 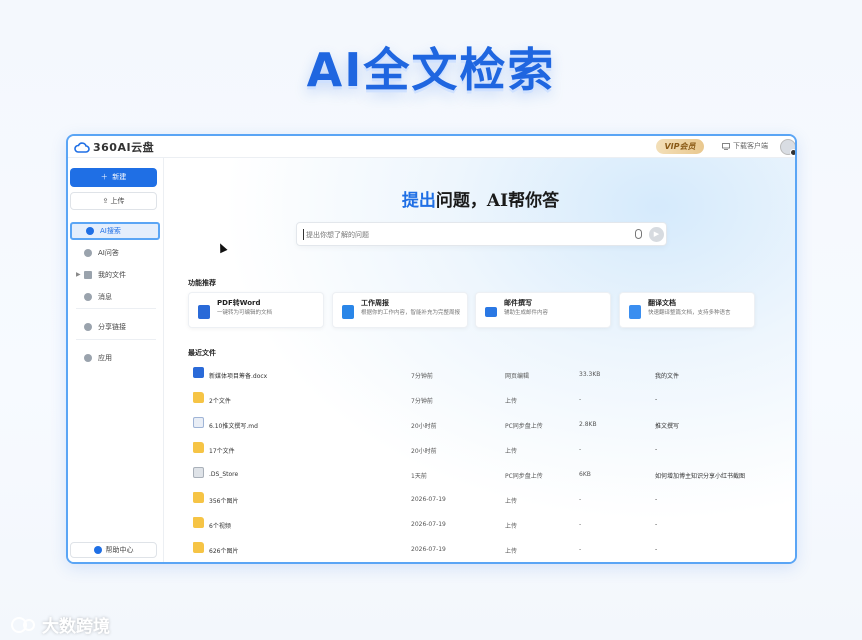 I want to click on search-box: ▶, so click(x=481, y=234).